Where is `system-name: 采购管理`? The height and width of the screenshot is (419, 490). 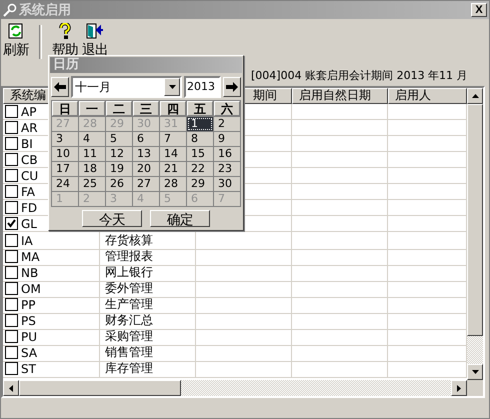
system-name: 采购管理 is located at coordinates (128, 336).